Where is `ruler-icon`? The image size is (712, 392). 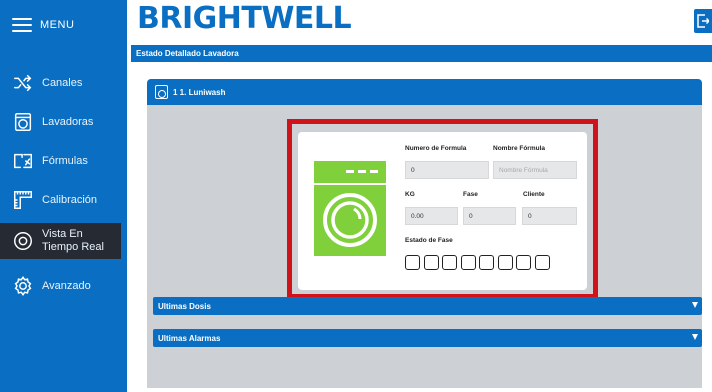
ruler-icon is located at coordinates (23, 200).